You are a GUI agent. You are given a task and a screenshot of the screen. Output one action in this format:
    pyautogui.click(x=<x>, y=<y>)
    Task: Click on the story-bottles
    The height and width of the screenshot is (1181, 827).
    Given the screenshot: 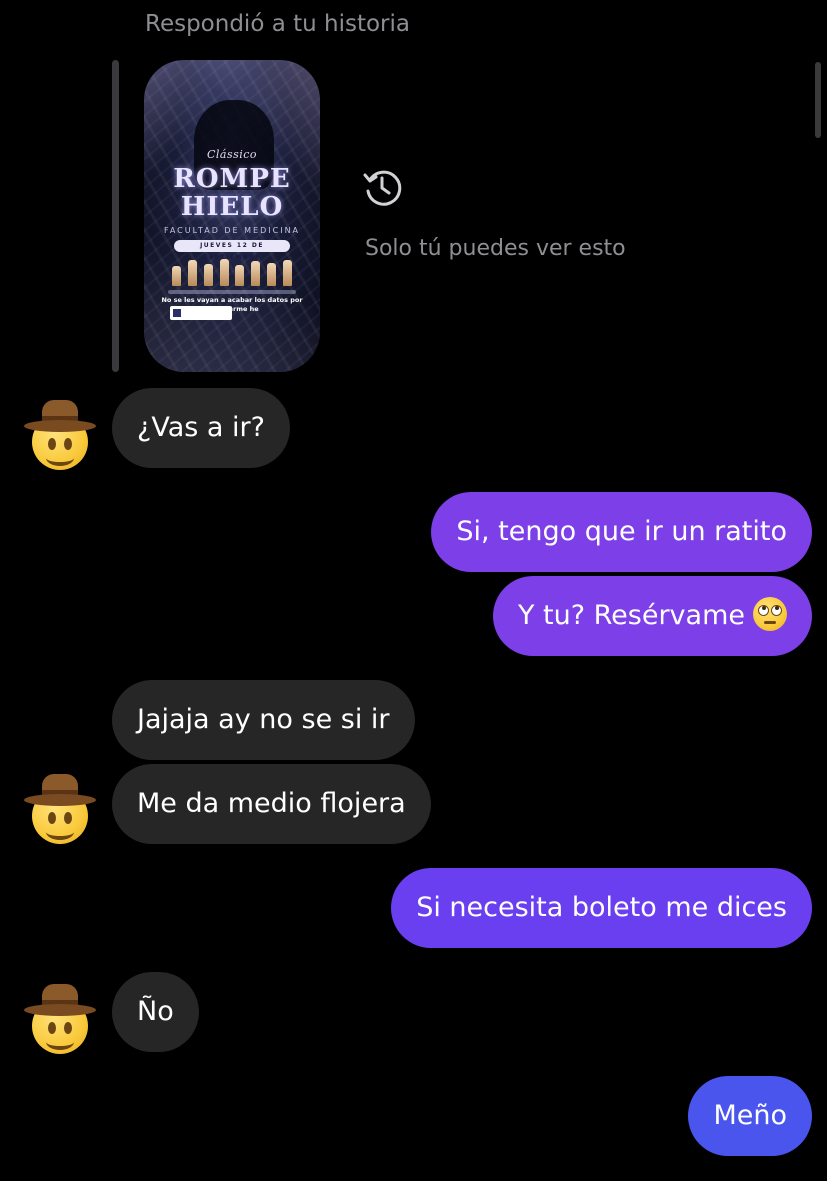 What is the action you would take?
    pyautogui.click(x=232, y=272)
    